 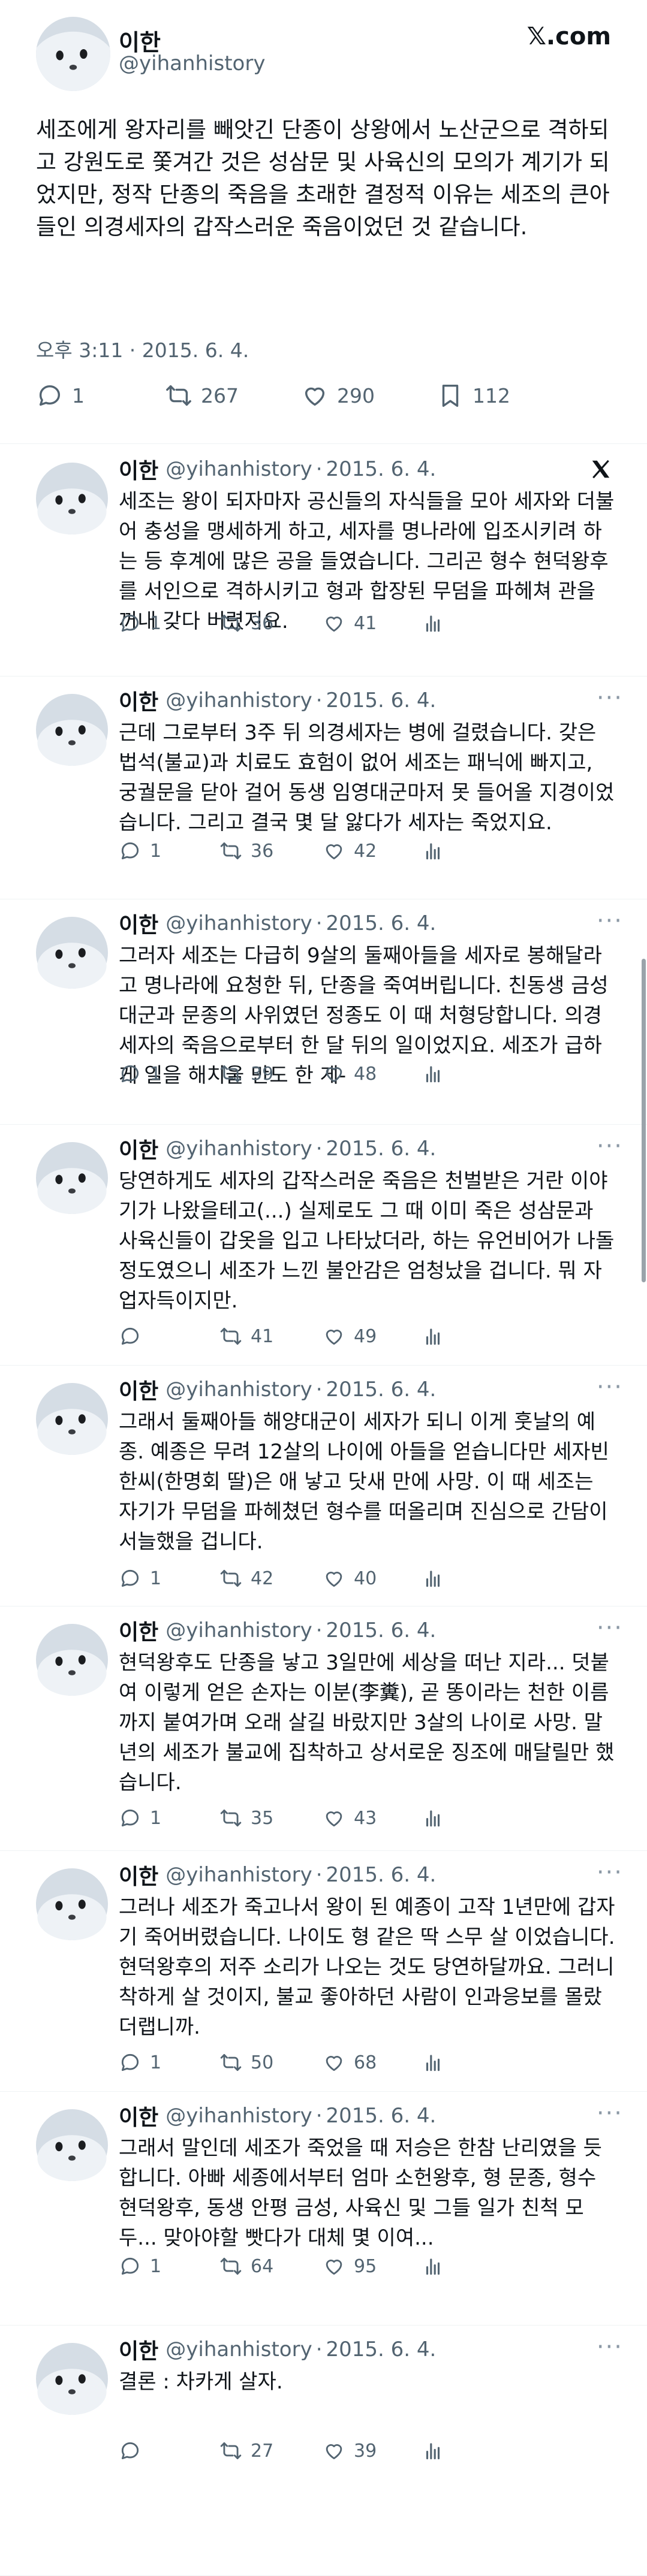 What do you see at coordinates (246, 1818) in the screenshot?
I see `retweet-button: 35` at bounding box center [246, 1818].